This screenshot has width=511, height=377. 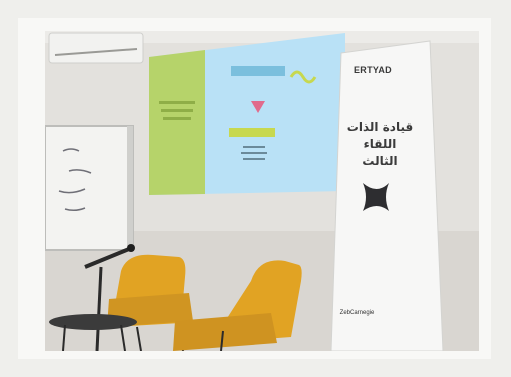 What do you see at coordinates (380, 127) in the screenshot?
I see `banner-title-line-1: قيادة الذات` at bounding box center [380, 127].